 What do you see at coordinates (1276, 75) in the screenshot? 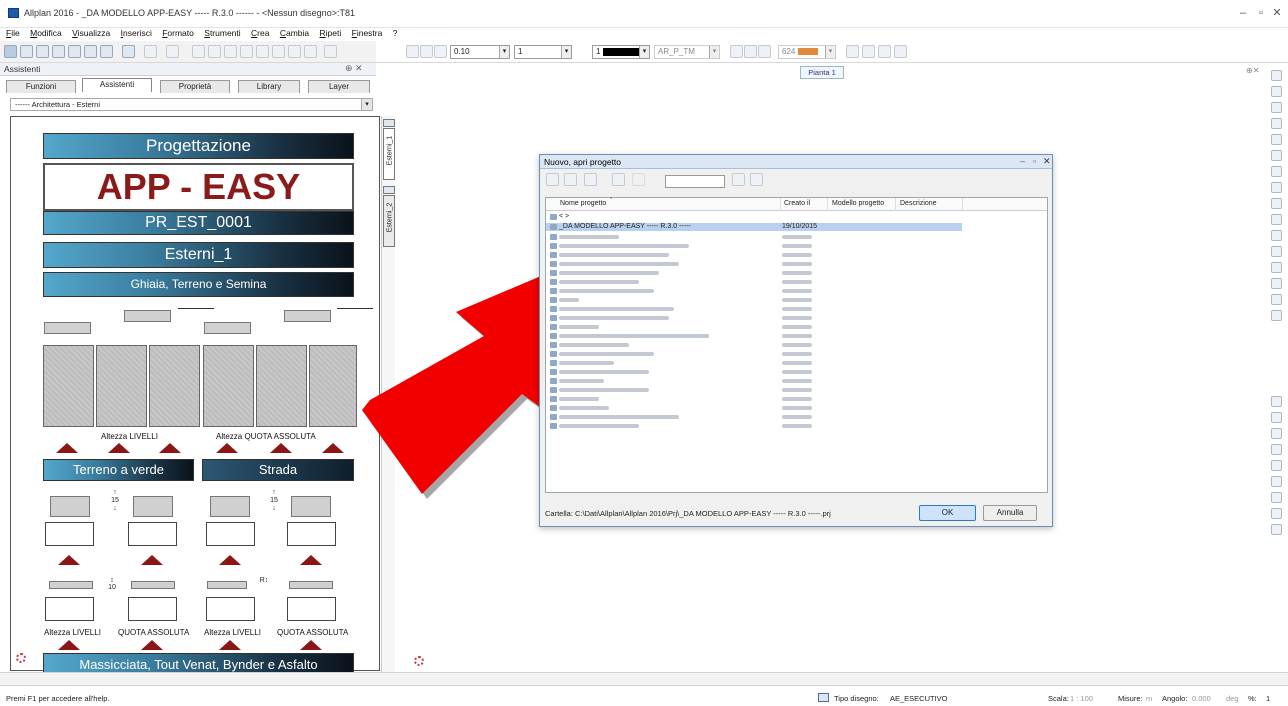
I see `pencil-icon` at bounding box center [1276, 75].